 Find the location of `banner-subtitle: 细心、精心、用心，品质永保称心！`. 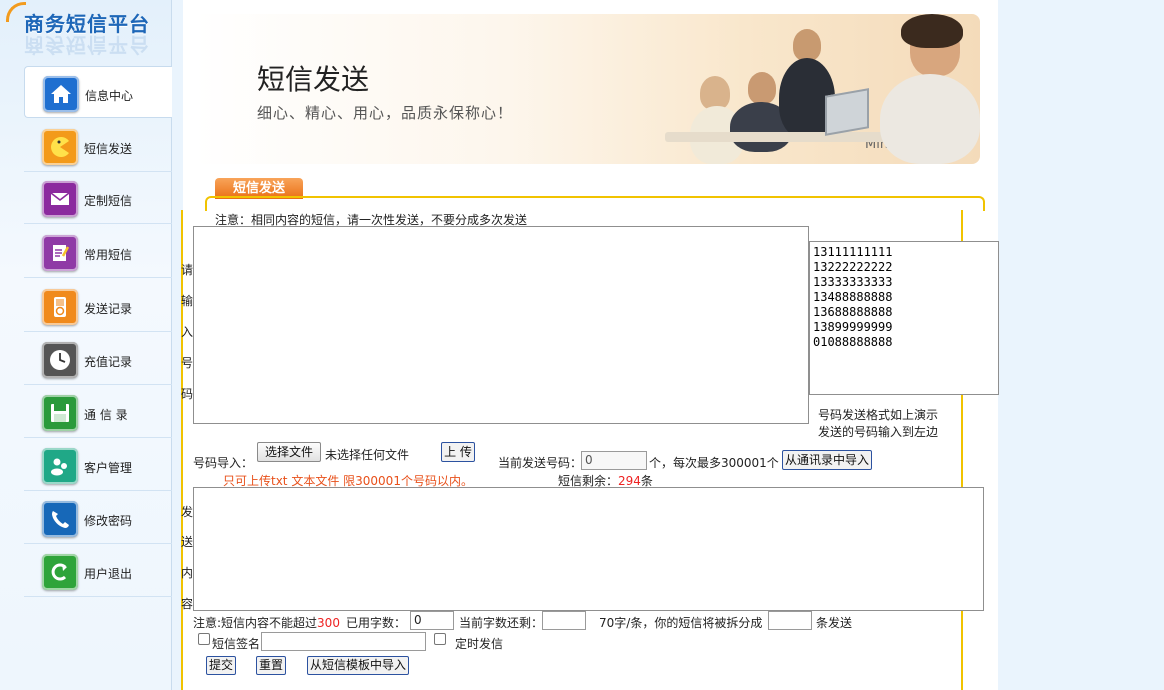

banner-subtitle: 细心、精心、用心，品质永保称心！ is located at coordinates (385, 113).